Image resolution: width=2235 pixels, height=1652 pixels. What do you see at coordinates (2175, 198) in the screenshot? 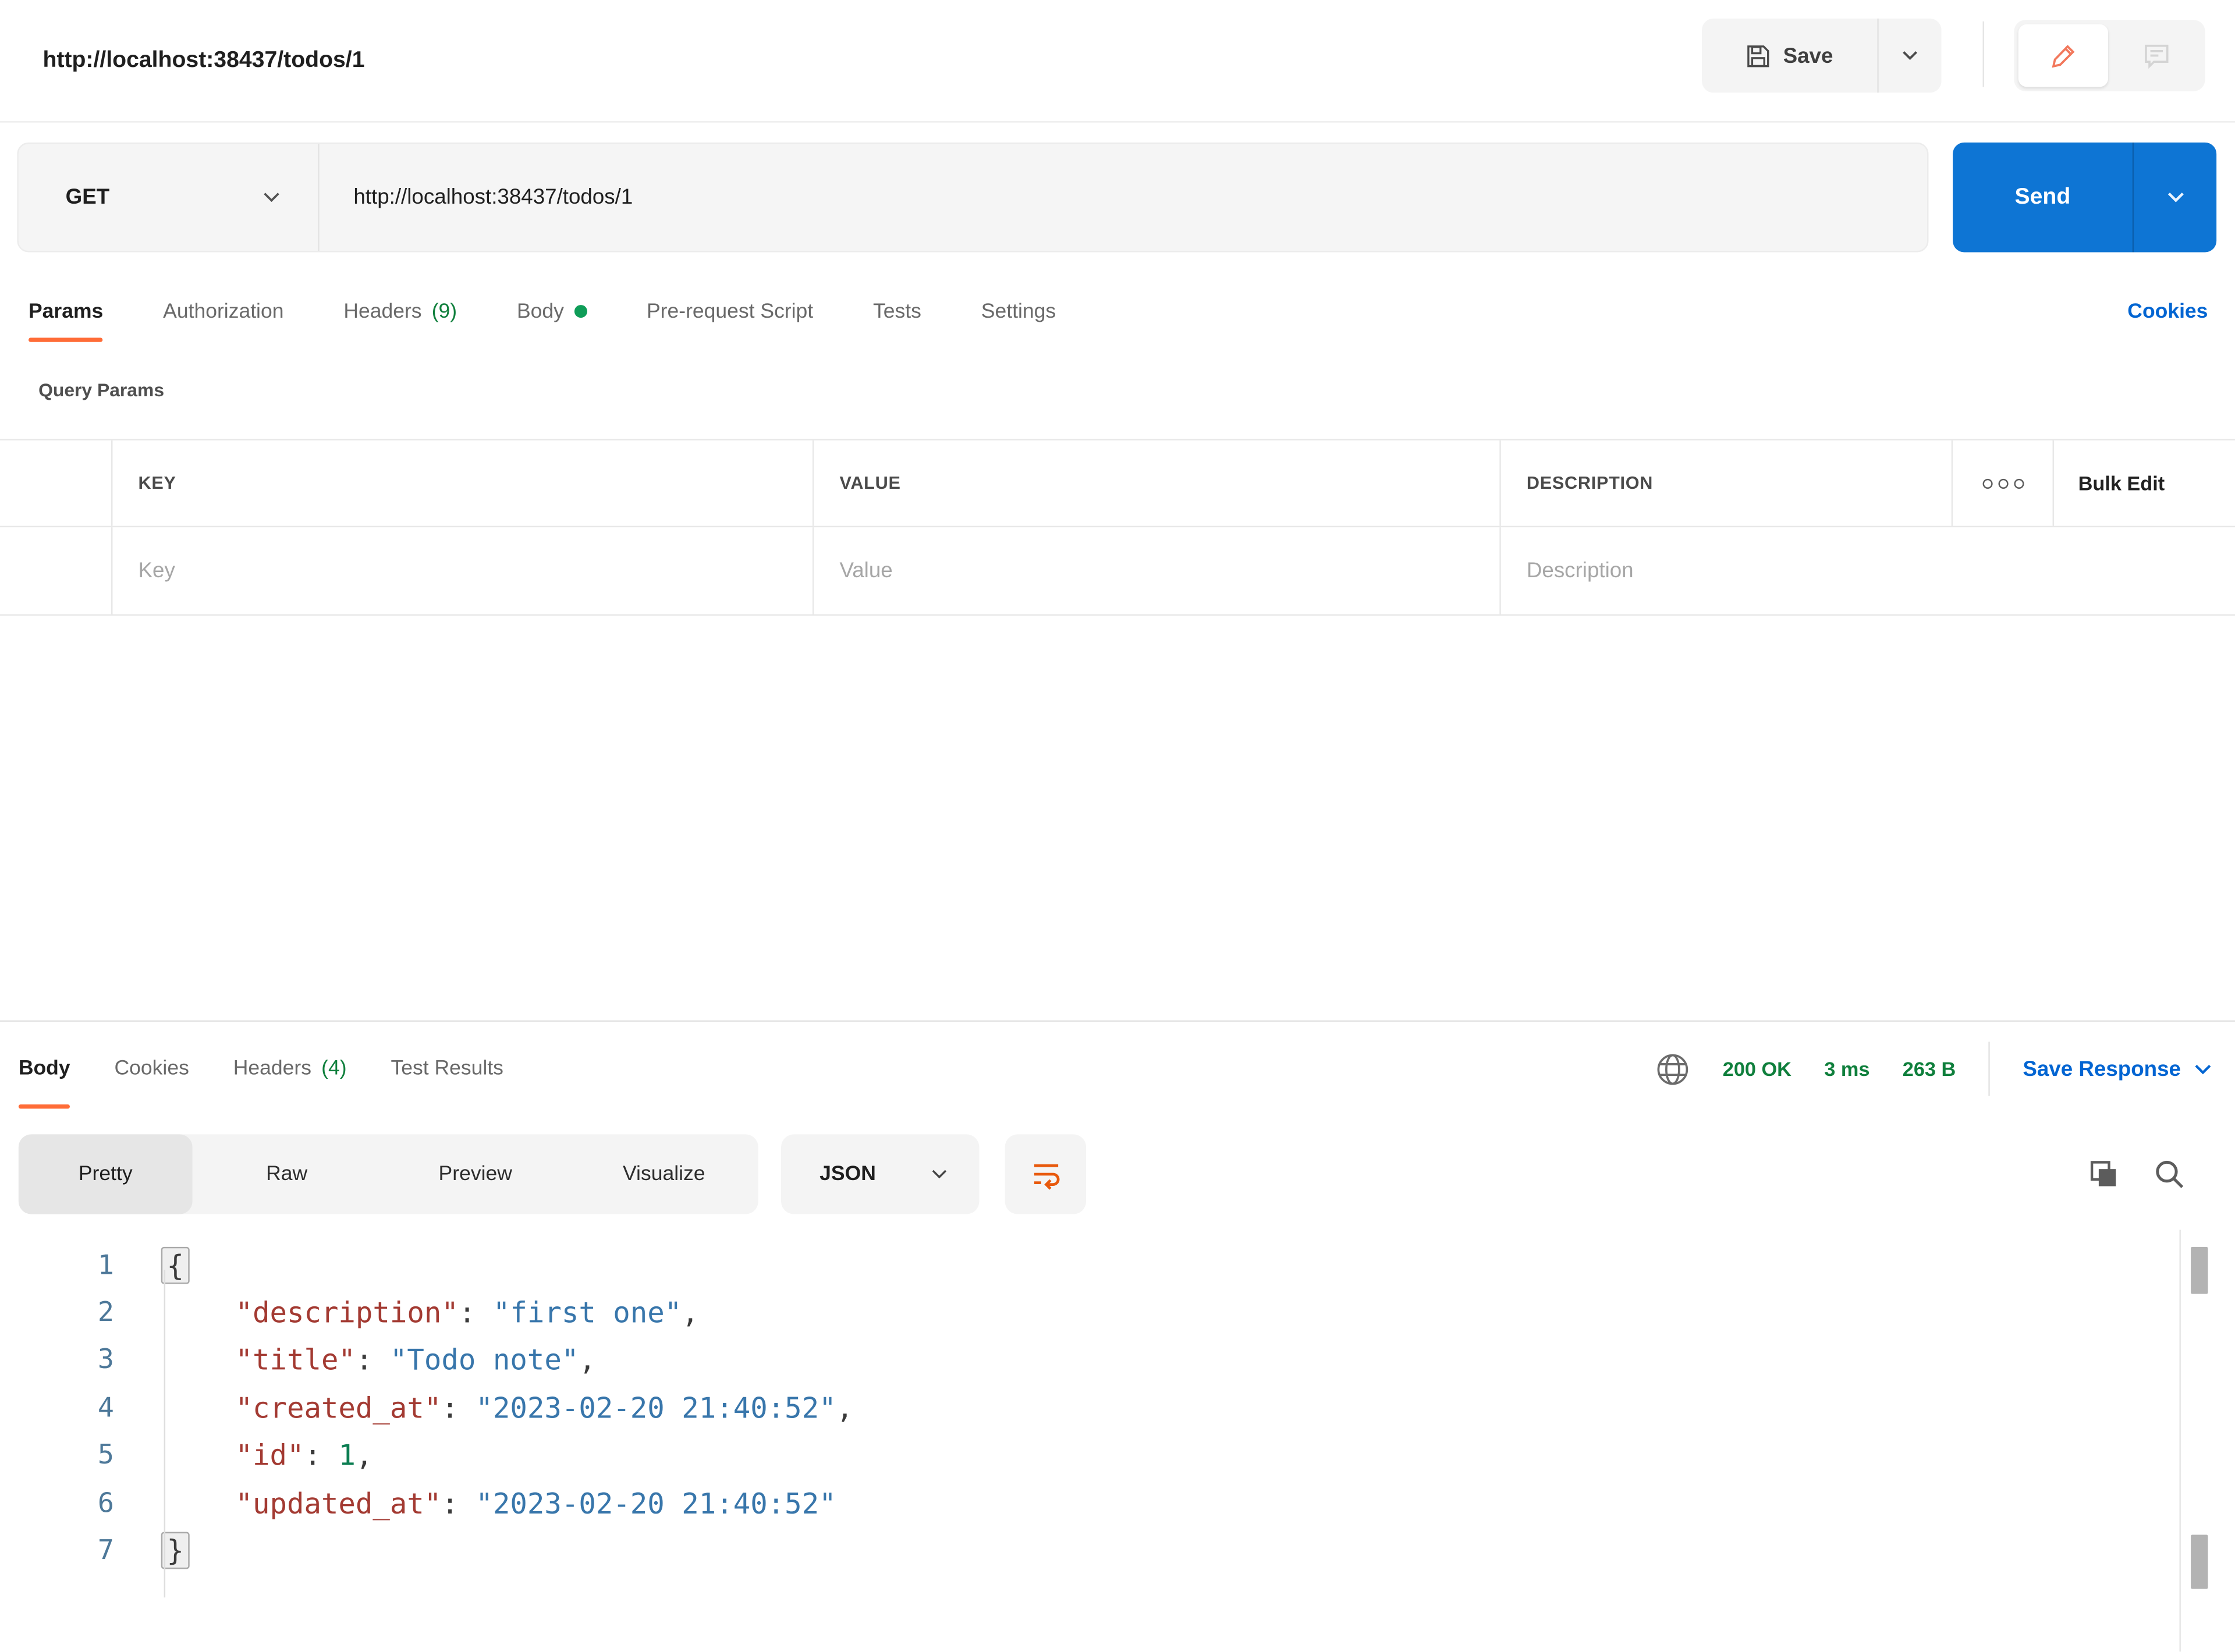
I see `send-dropdown-button` at bounding box center [2175, 198].